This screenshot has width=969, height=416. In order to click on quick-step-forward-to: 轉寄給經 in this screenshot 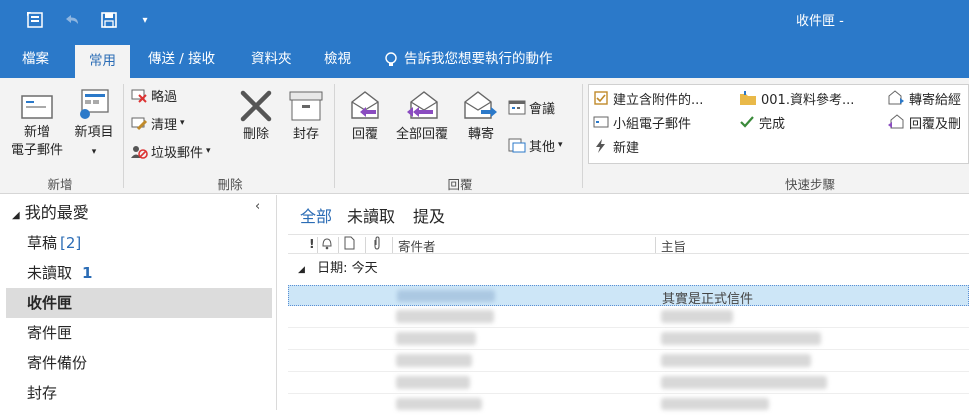, I will do `click(924, 98)`.